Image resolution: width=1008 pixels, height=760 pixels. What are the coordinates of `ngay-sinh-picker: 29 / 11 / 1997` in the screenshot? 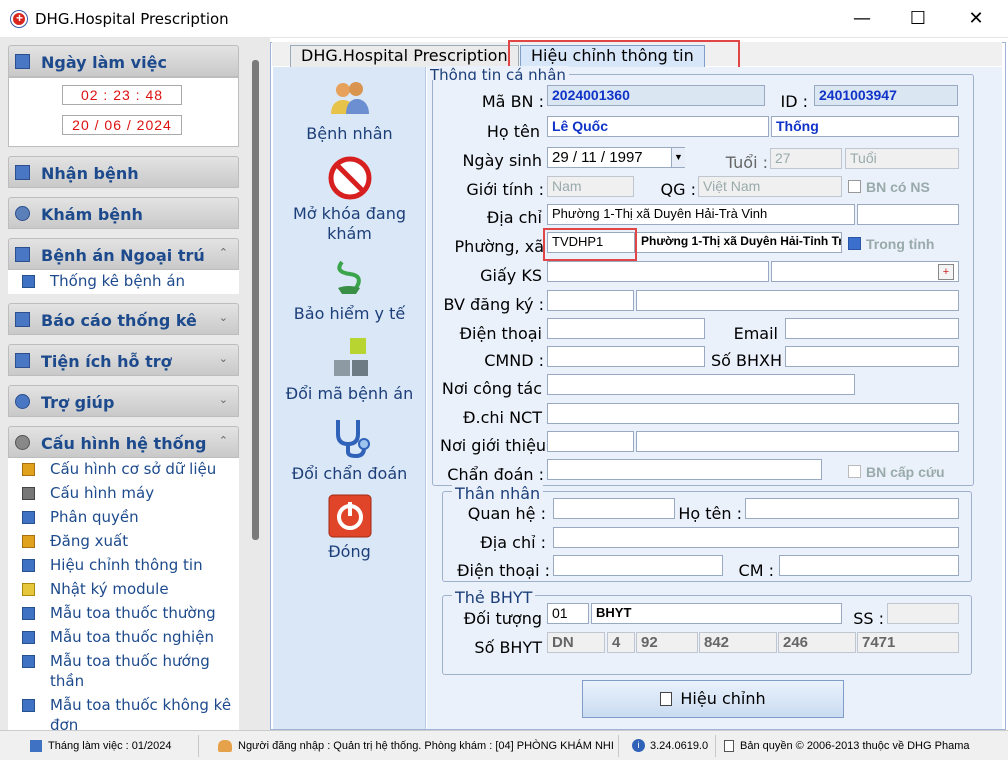 It's located at (616, 157).